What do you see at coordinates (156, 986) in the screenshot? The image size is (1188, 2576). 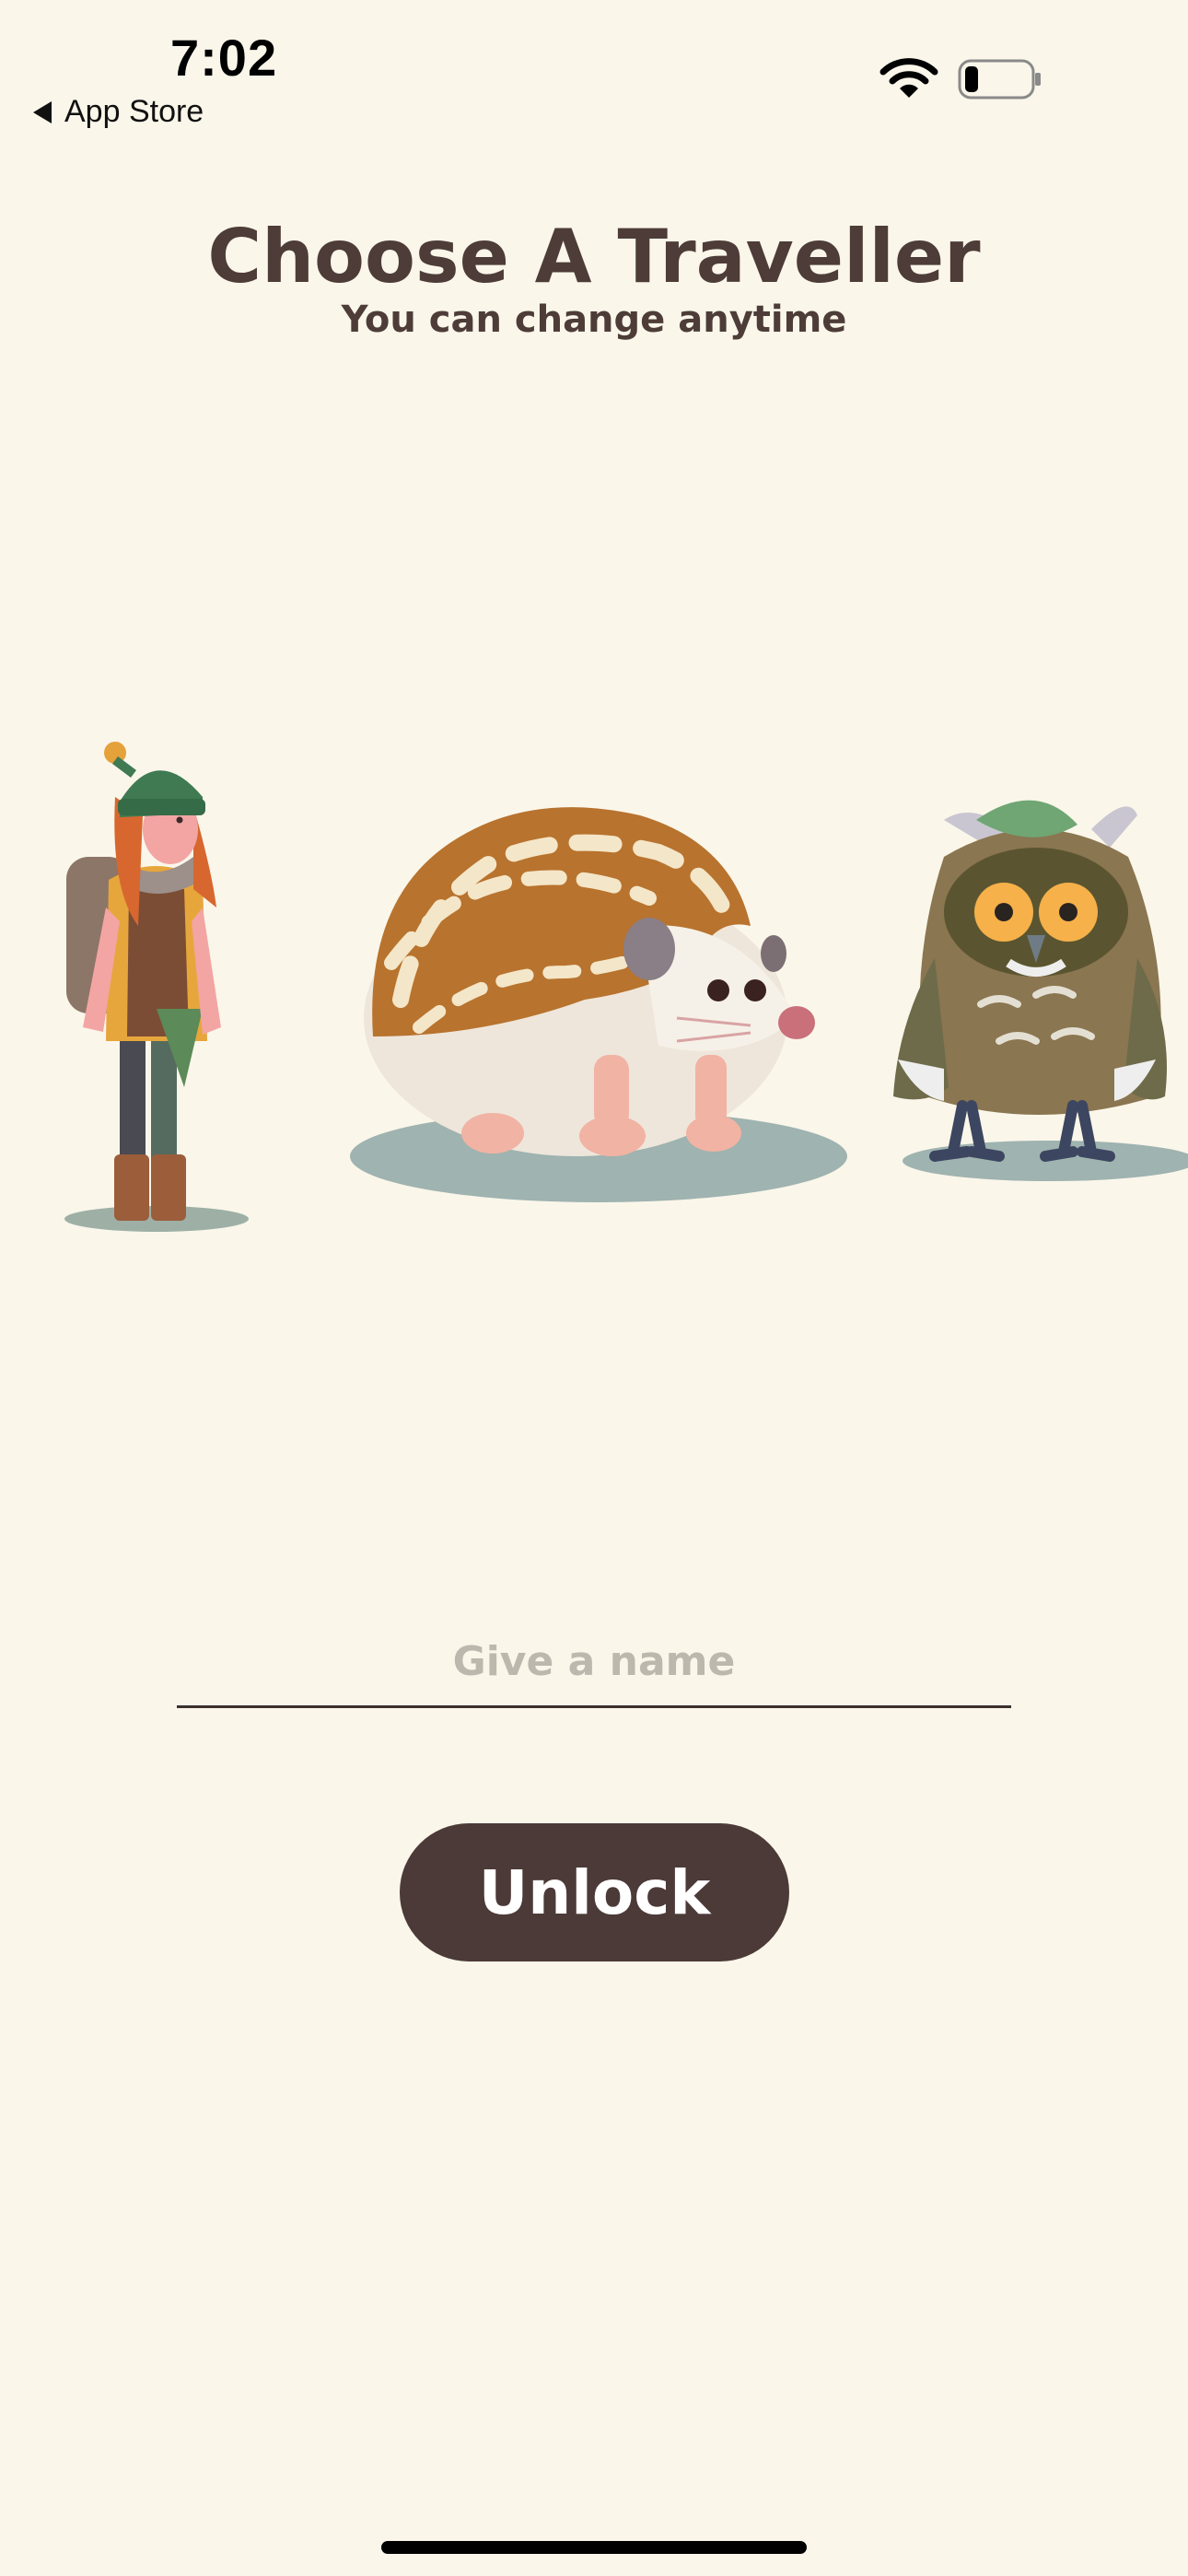 I see `traveller-girl-illustration` at bounding box center [156, 986].